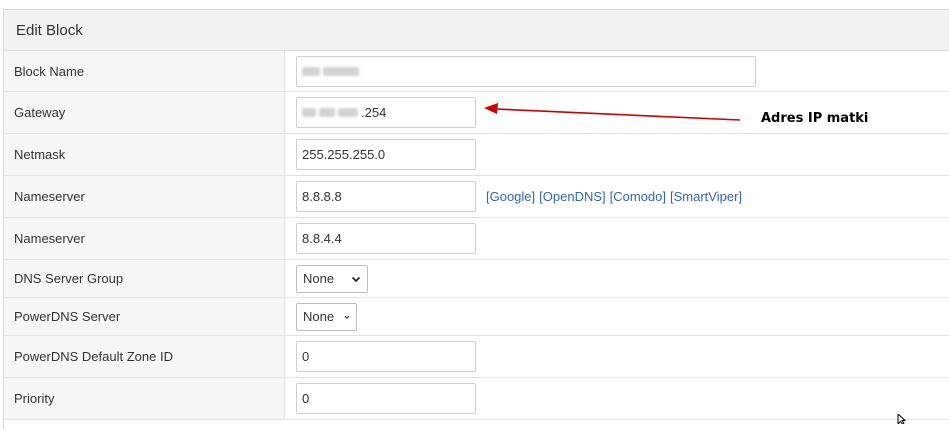 The height and width of the screenshot is (429, 949). What do you see at coordinates (144, 356) in the screenshot?
I see `powerdns-zone-id-label: PowerDNS Default Zone ID` at bounding box center [144, 356].